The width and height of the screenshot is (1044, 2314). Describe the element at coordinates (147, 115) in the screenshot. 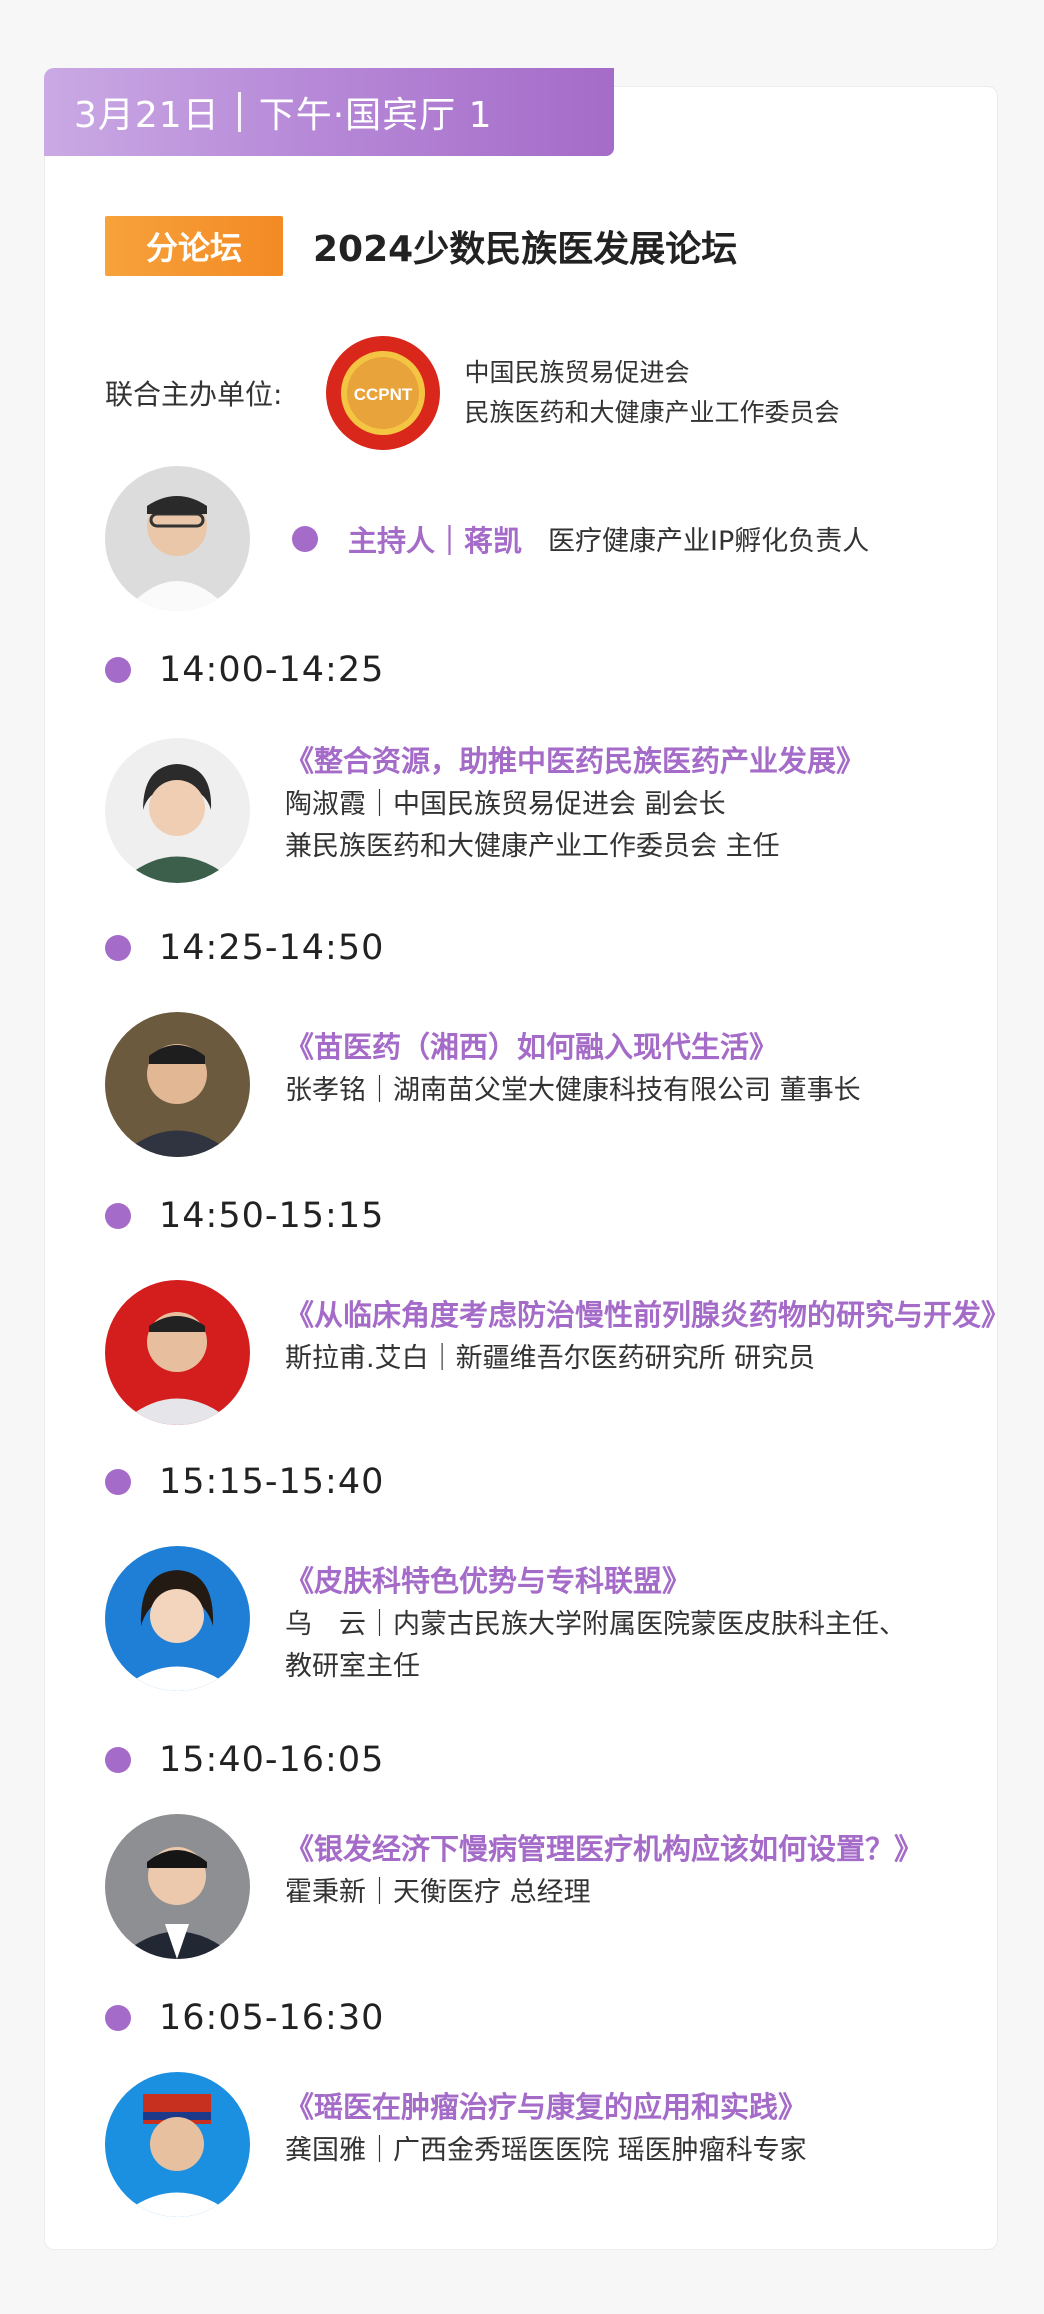

I see `session-date: 3月21日` at that location.